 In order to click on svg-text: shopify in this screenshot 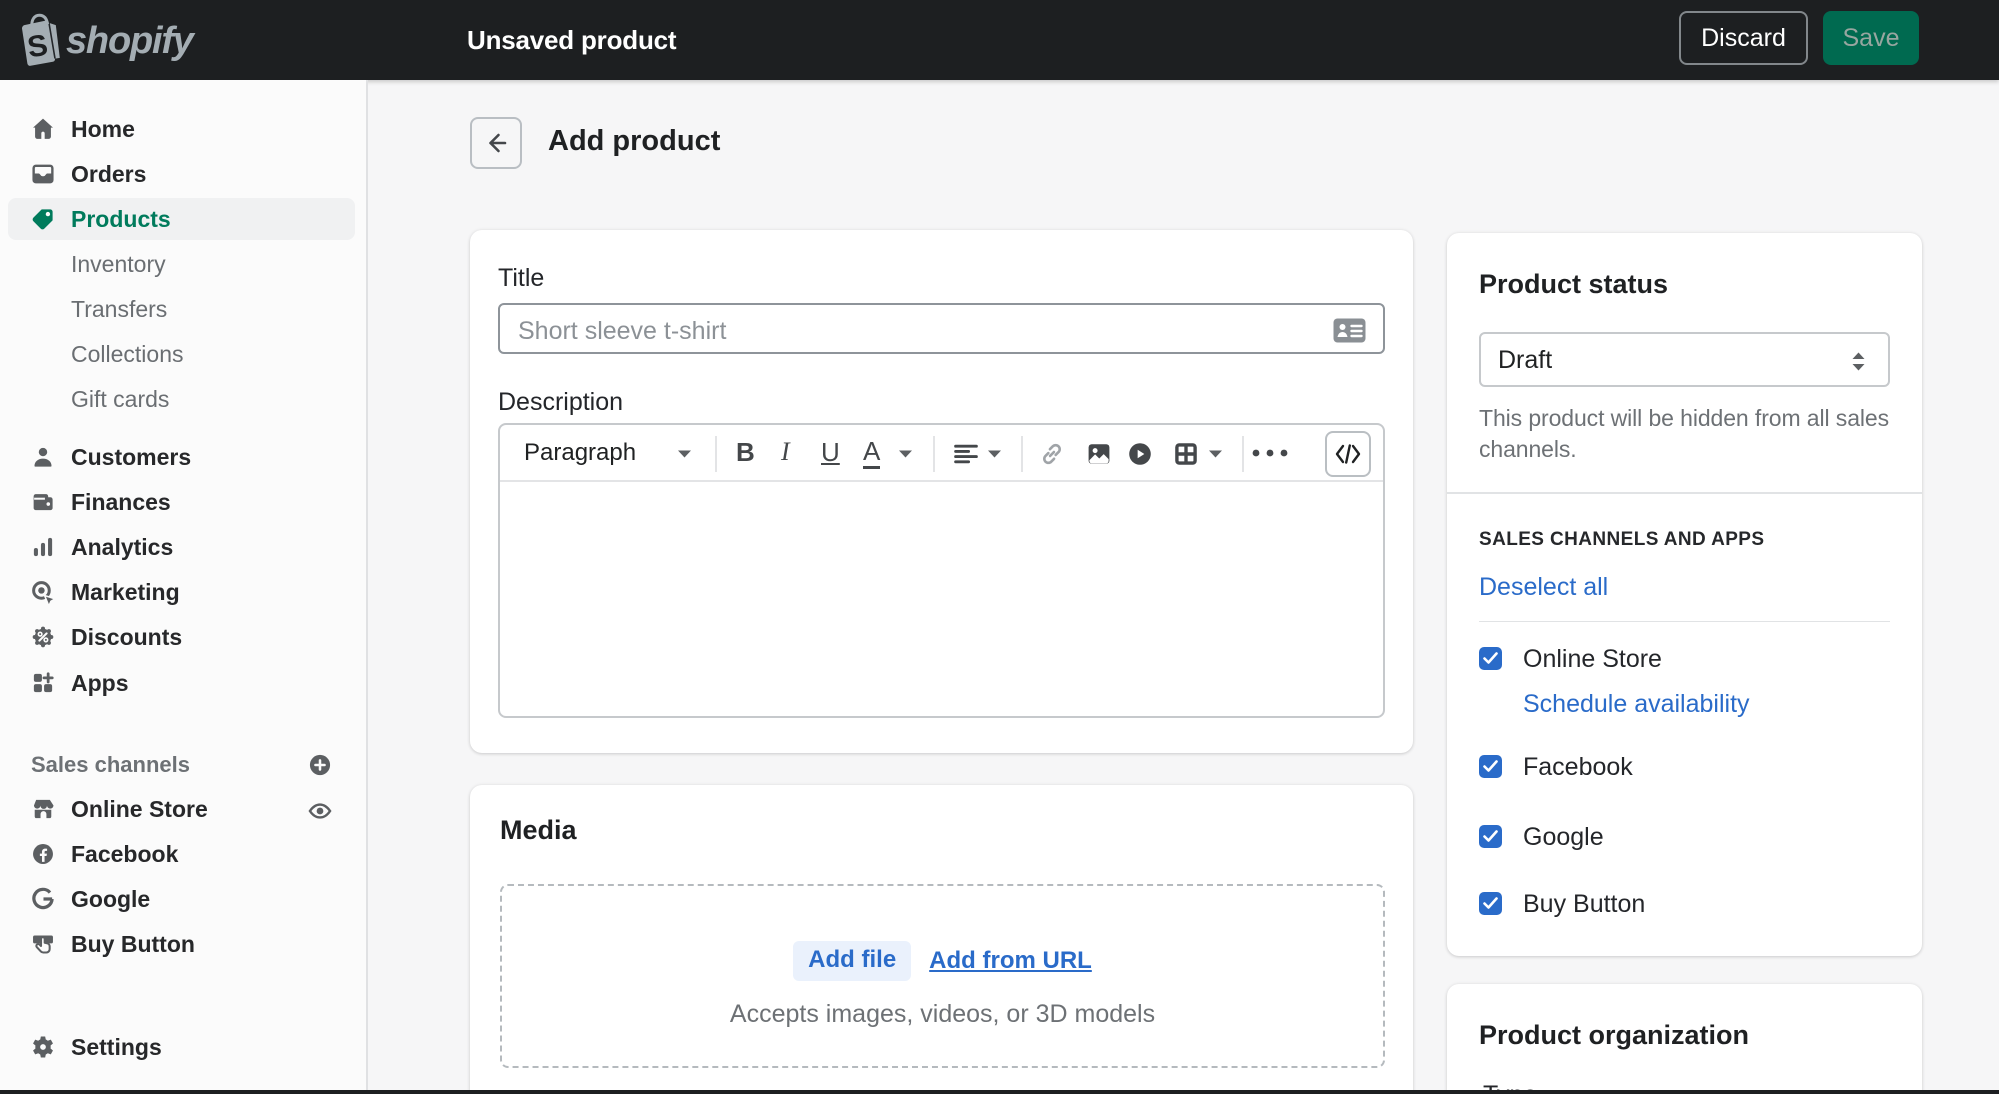, I will do `click(131, 41)`.